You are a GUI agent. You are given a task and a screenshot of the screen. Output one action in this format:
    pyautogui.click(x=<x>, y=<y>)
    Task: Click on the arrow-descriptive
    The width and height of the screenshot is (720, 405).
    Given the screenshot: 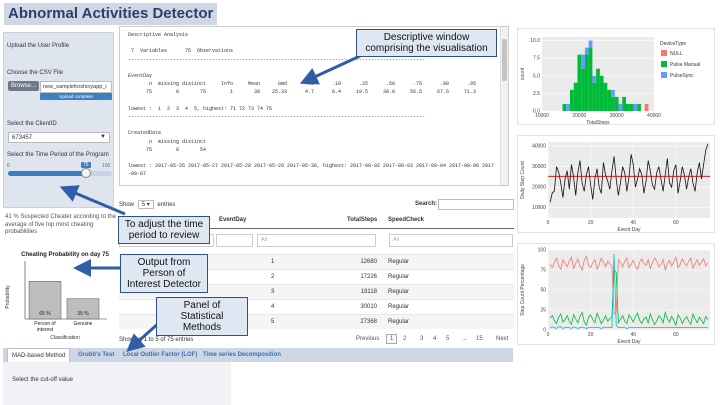 What is the action you would take?
    pyautogui.click(x=330, y=69)
    